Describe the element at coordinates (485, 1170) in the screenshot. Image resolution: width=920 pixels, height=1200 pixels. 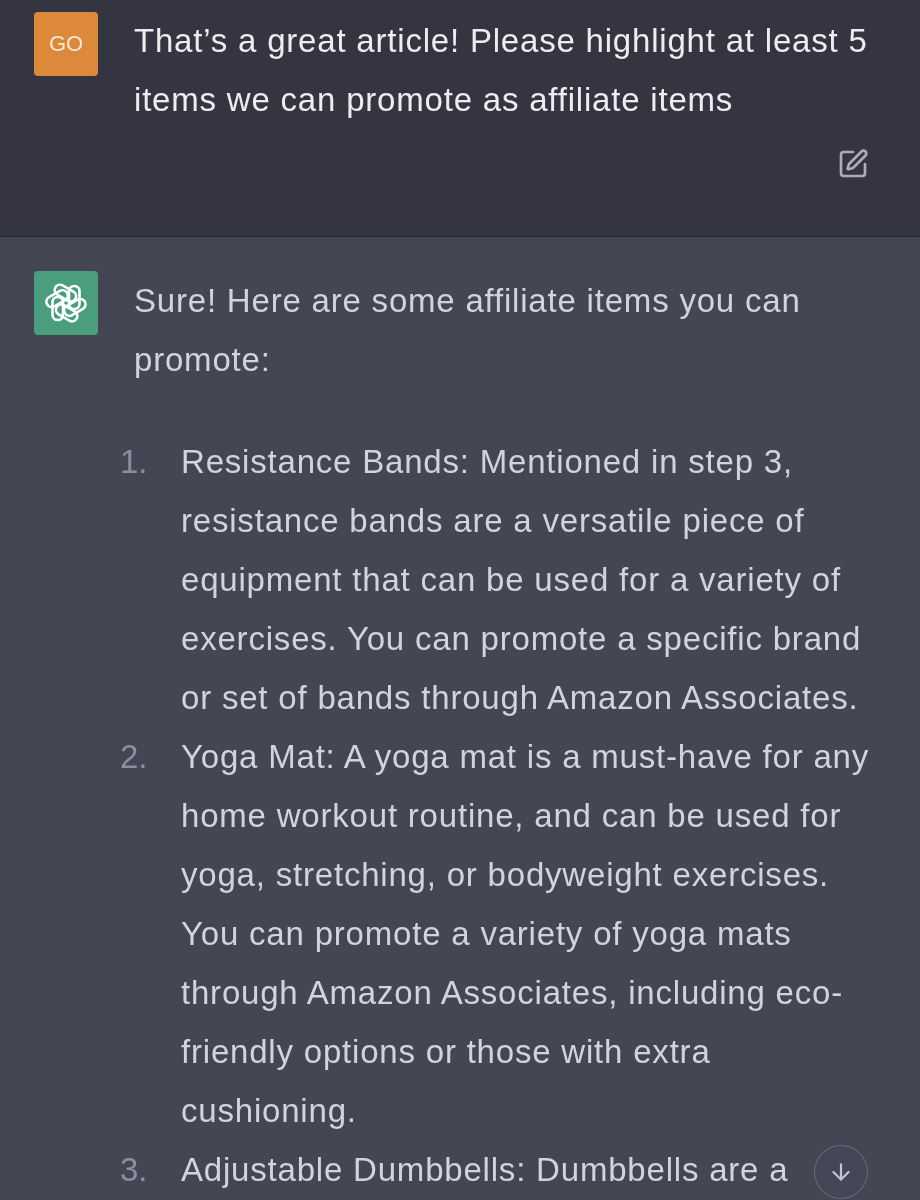
I see `list-item-text: Adjustable Dumbbells: Dumbbells are a` at that location.